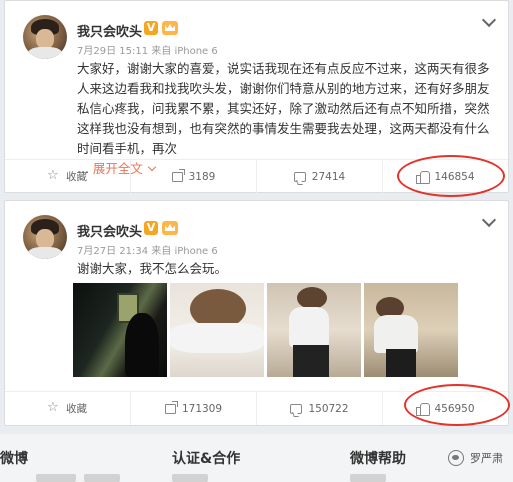 The image size is (513, 482). I want to click on comment-button: 27414, so click(320, 176).